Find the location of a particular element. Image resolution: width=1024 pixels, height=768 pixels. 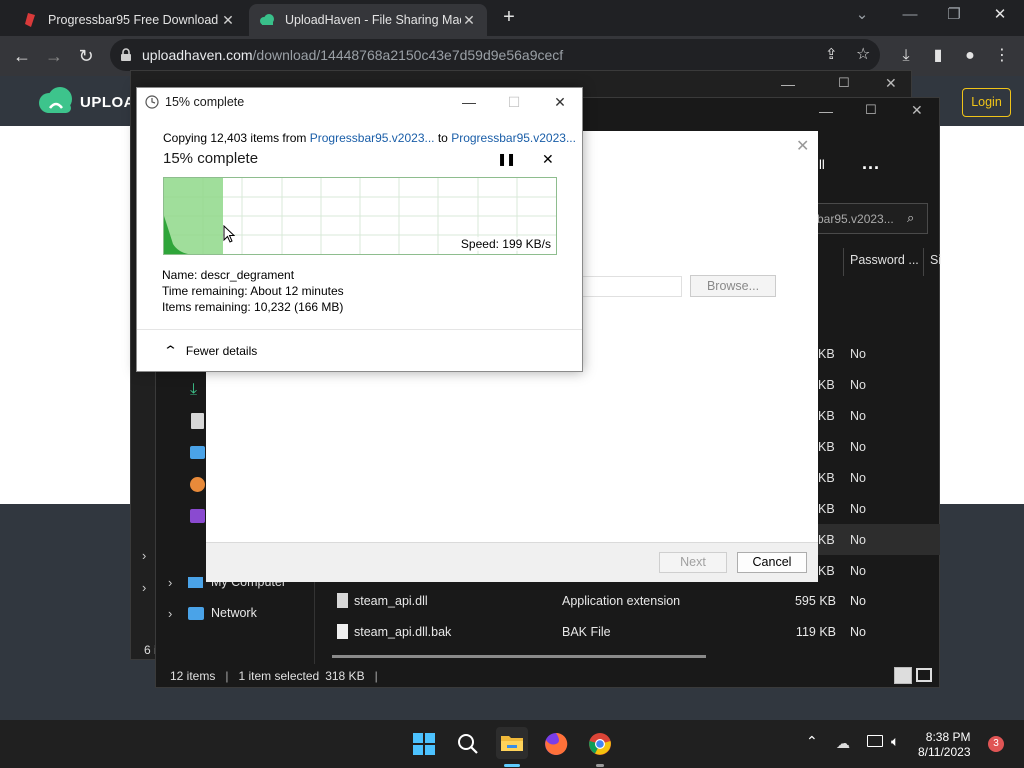

path-input is located at coordinates (632, 286).